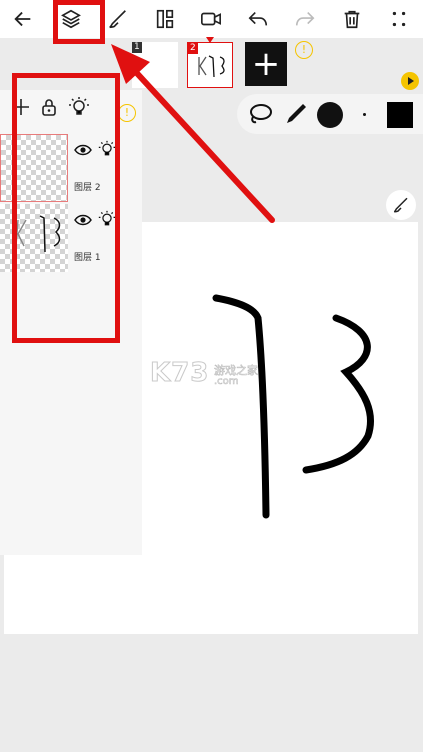 Image resolution: width=423 pixels, height=752 pixels. Describe the element at coordinates (193, 133) in the screenshot. I see `annotation-arrow` at that location.